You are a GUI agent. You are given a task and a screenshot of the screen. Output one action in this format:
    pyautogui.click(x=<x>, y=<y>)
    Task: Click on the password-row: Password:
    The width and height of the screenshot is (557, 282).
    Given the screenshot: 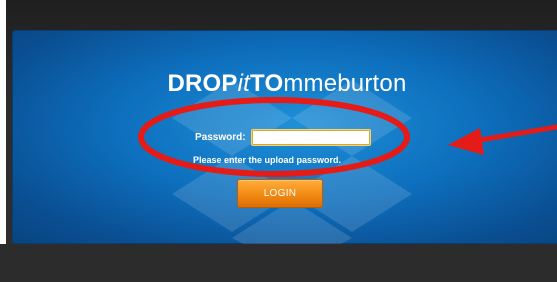 What is the action you would take?
    pyautogui.click(x=282, y=137)
    